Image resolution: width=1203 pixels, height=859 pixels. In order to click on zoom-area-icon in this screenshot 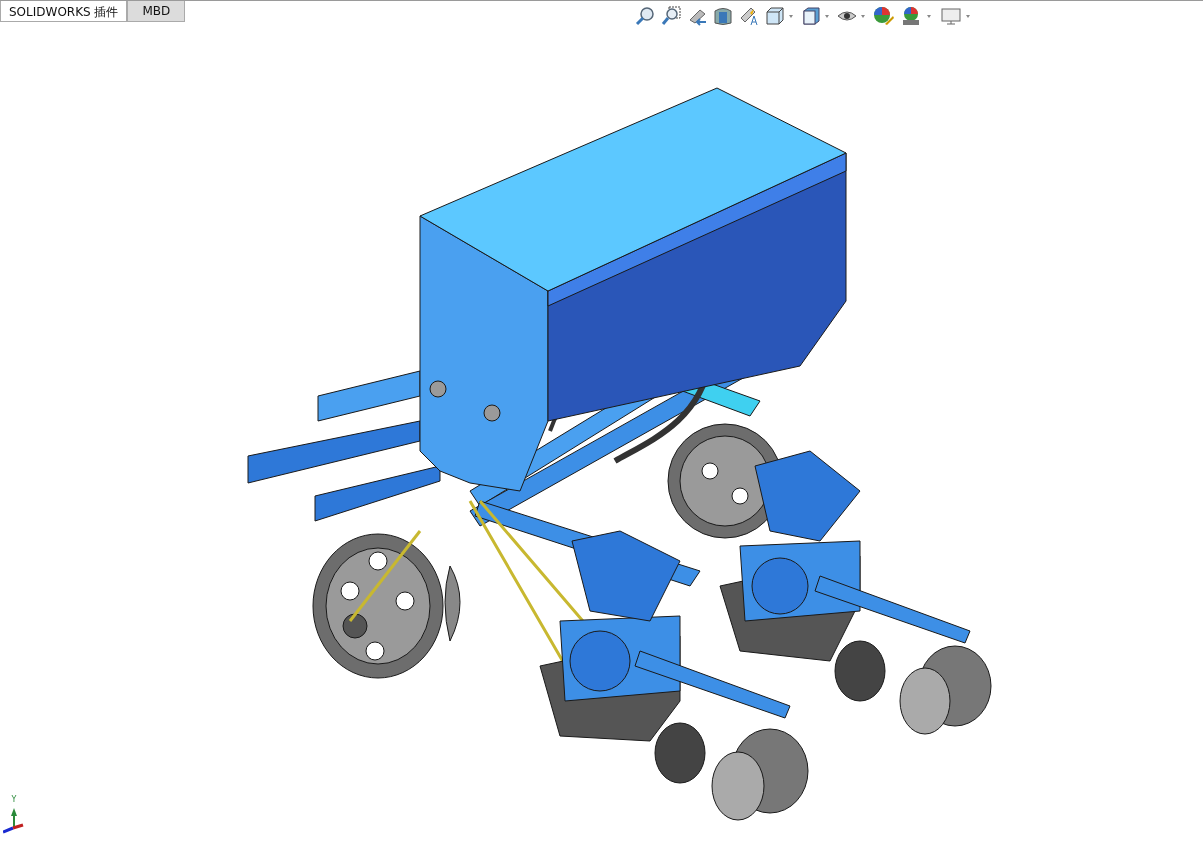, I will do `click(671, 16)`.